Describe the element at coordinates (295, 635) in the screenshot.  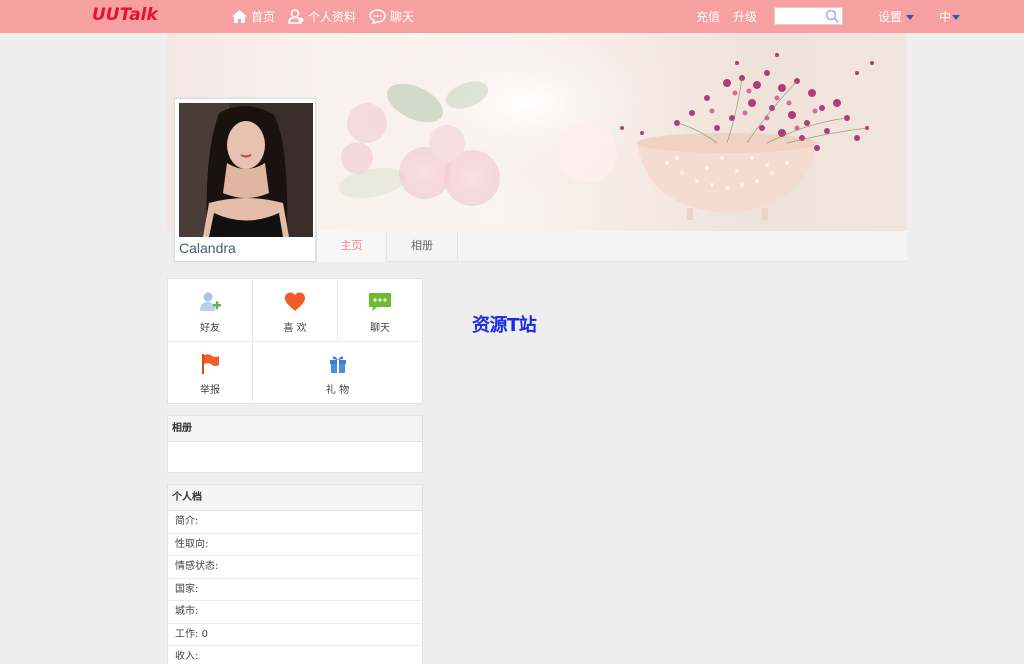
I see `field-job: 工作: 0` at that location.